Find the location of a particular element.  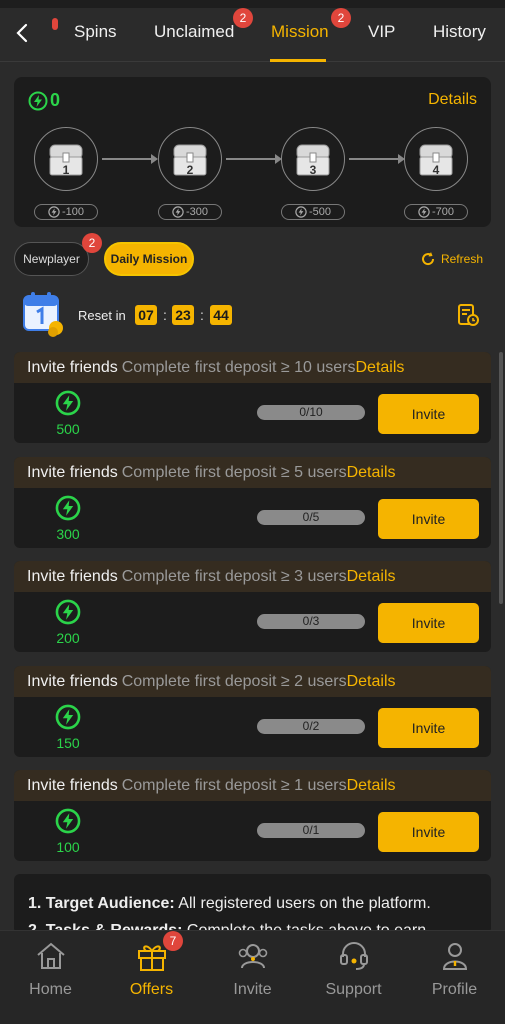

home-icon is located at coordinates (51, 956).